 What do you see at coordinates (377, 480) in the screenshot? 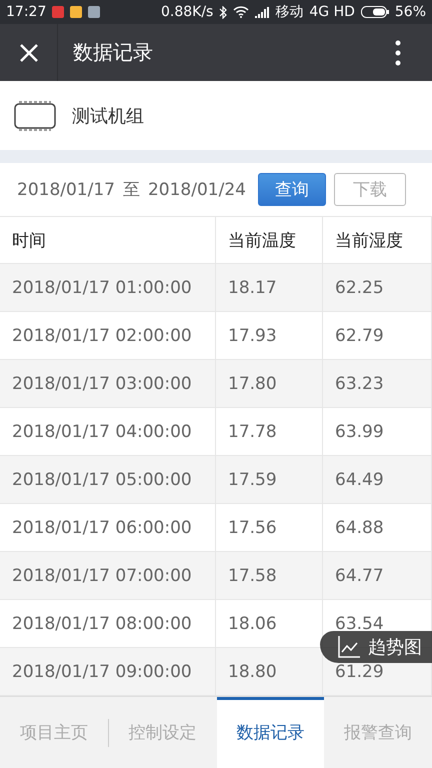
I see `table-cell: 64.49` at bounding box center [377, 480].